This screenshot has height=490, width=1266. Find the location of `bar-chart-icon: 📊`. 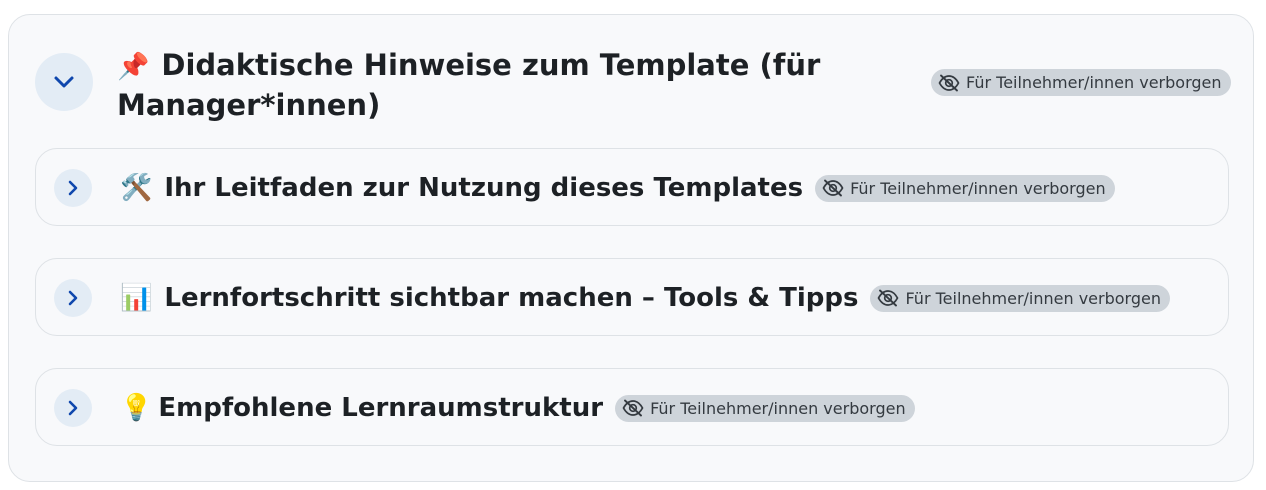

bar-chart-icon: 📊 is located at coordinates (136, 298).